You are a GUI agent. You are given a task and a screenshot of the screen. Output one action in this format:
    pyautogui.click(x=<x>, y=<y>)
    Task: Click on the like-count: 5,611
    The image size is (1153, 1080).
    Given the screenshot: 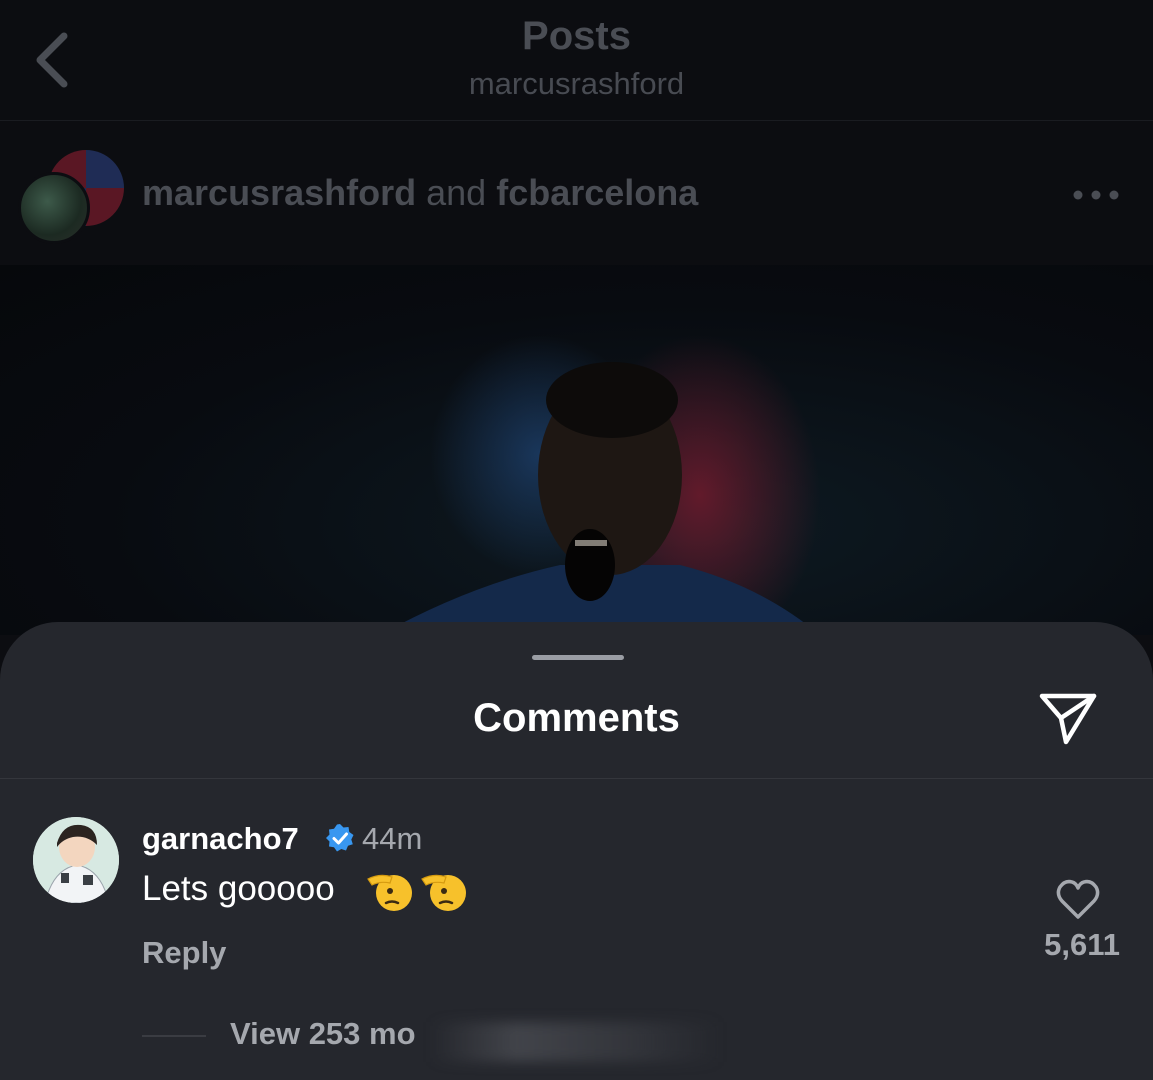 What is the action you would take?
    pyautogui.click(x=1082, y=944)
    